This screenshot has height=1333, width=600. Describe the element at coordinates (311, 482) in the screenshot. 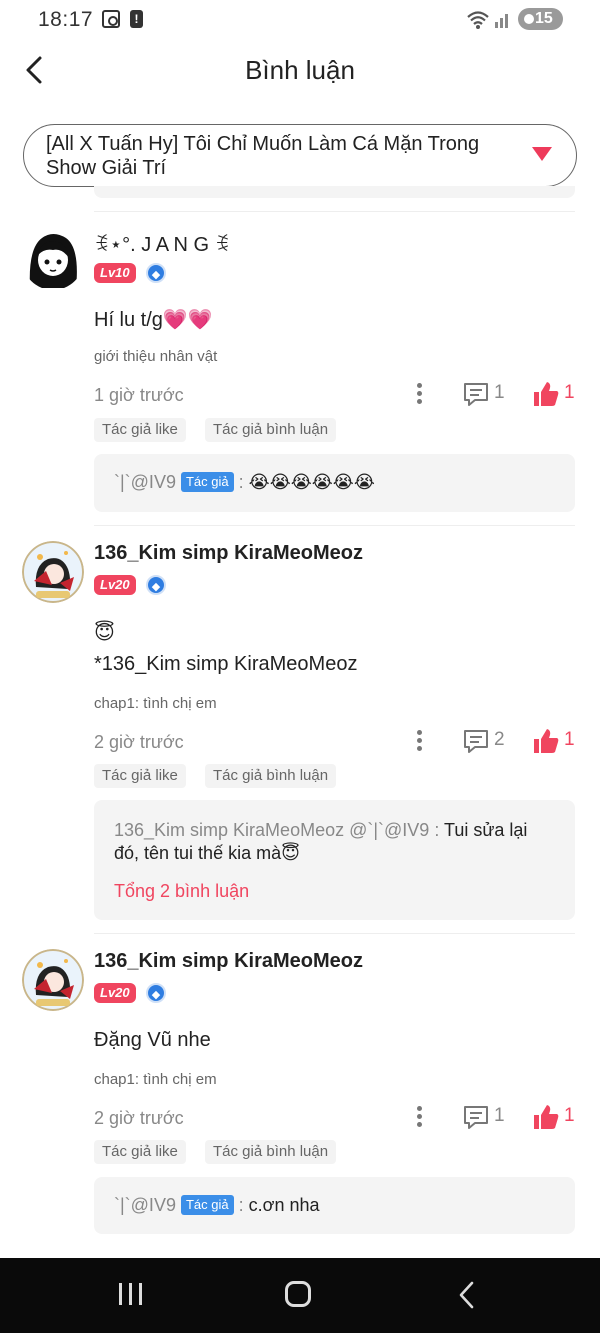

I see `reply-message: 😭😭😭😭😭😭` at that location.